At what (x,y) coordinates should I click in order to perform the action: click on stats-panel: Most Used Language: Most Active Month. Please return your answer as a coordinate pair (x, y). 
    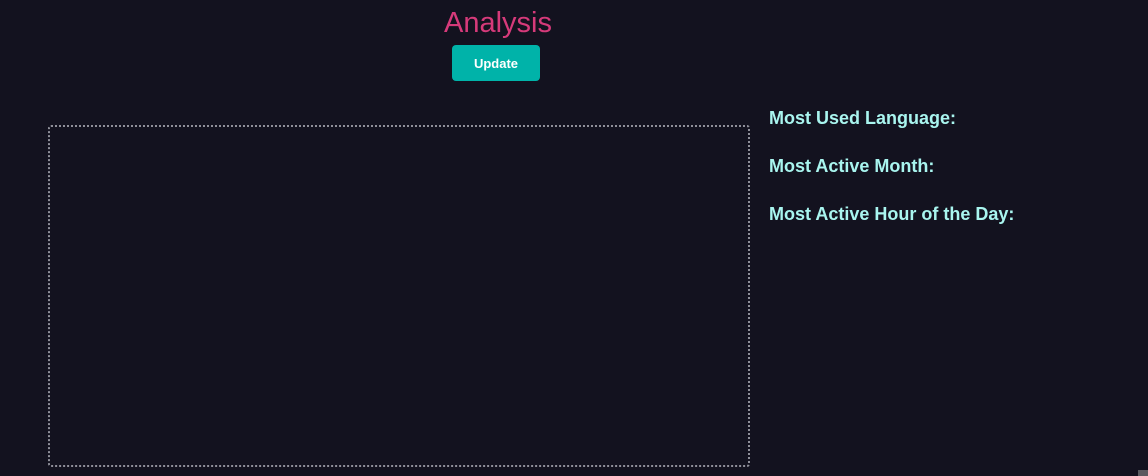
    Looking at the image, I should click on (954, 177).